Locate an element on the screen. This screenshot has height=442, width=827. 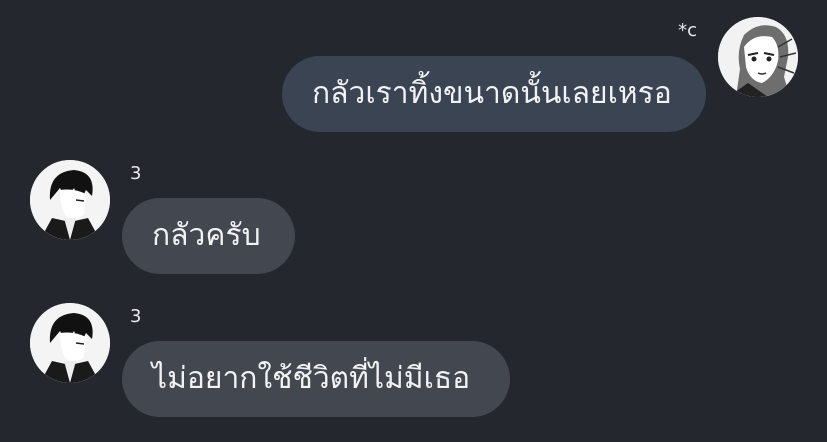
message-bubble: กลัวเราทิ้งขนาดนั้นเลยเหรอ is located at coordinates (494, 94).